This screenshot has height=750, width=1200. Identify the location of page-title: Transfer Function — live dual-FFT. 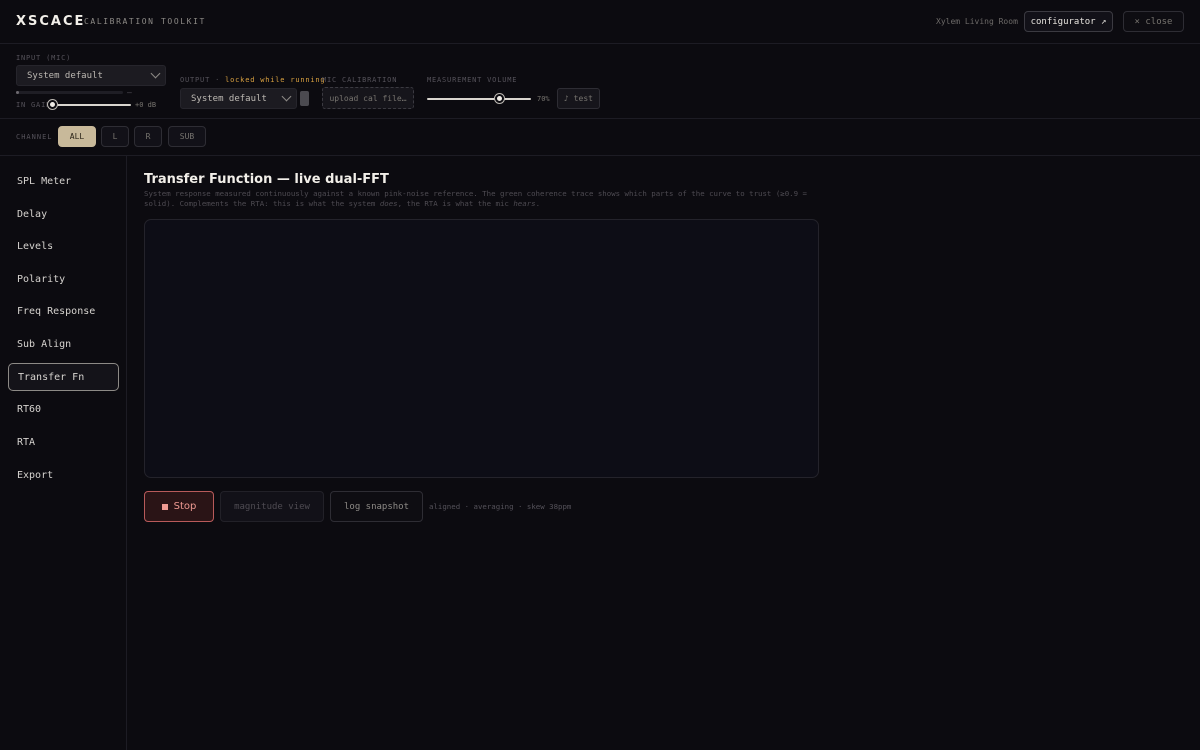
(266, 179).